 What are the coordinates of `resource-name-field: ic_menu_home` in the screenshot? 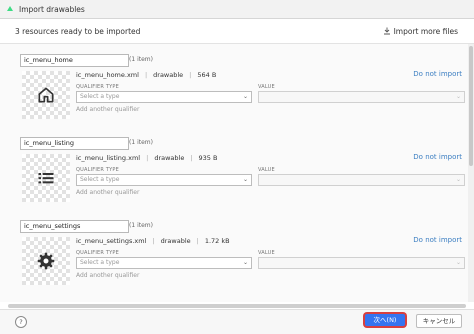 It's located at (74, 60).